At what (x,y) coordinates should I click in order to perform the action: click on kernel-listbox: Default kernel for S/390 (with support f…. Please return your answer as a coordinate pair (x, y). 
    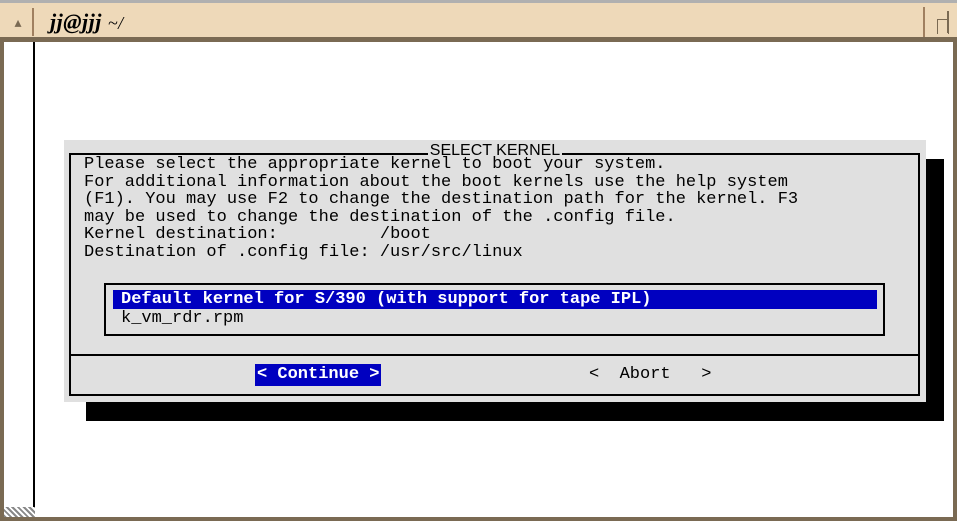
    Looking at the image, I should click on (494, 309).